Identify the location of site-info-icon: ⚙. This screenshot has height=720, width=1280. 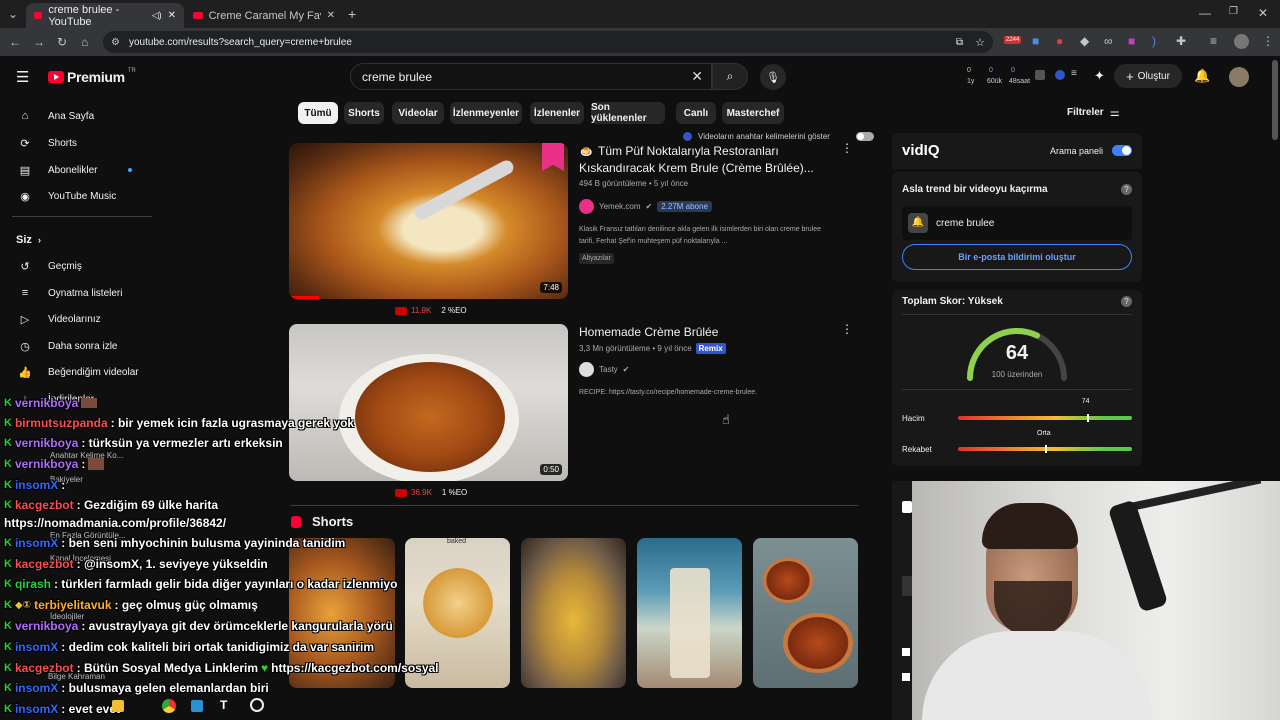
(115, 42).